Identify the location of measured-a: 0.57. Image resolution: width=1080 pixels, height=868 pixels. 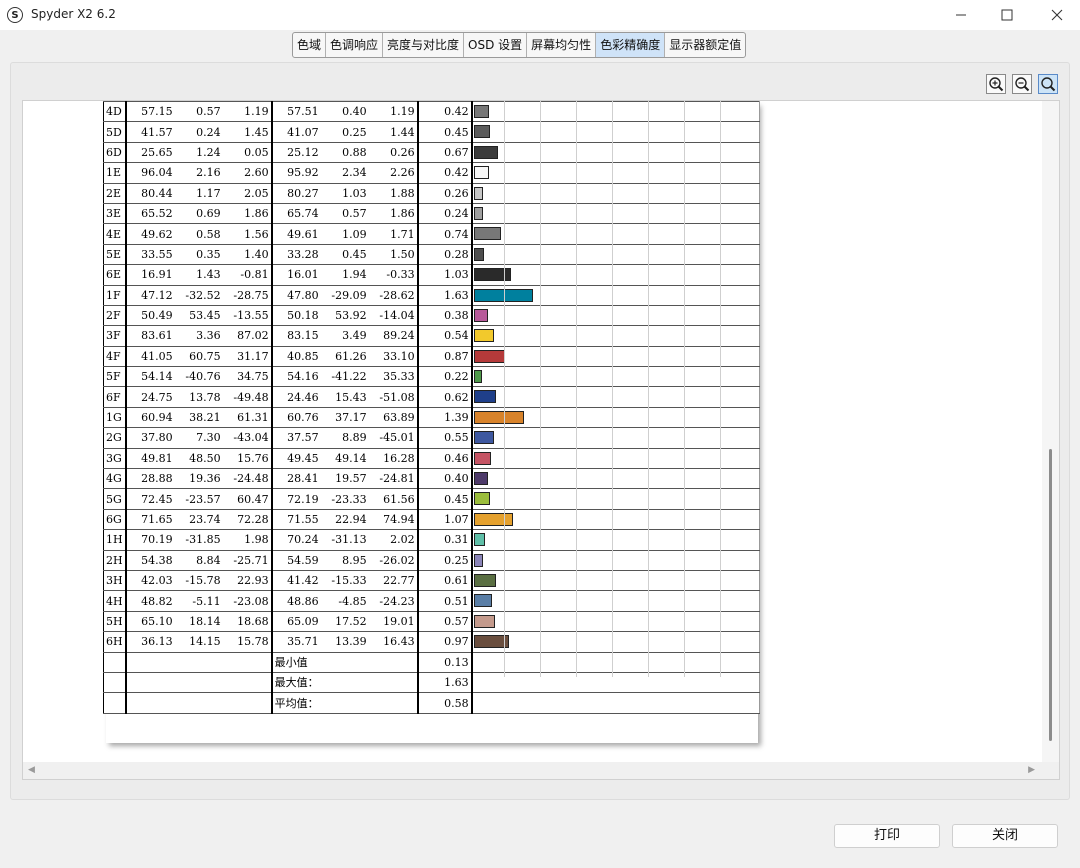
(198, 112).